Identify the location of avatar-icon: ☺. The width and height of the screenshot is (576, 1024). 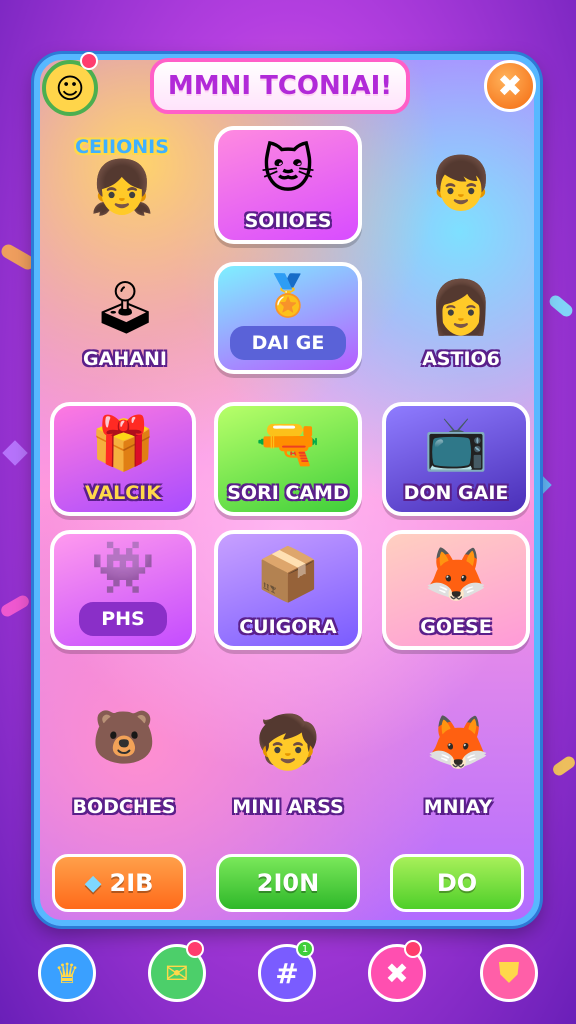
(70, 88).